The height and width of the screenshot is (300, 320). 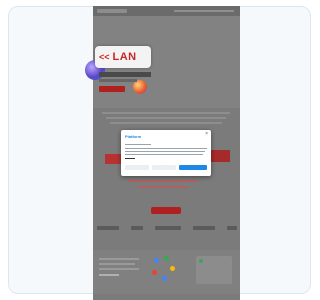 I want to click on review-card, so click(x=214, y=270).